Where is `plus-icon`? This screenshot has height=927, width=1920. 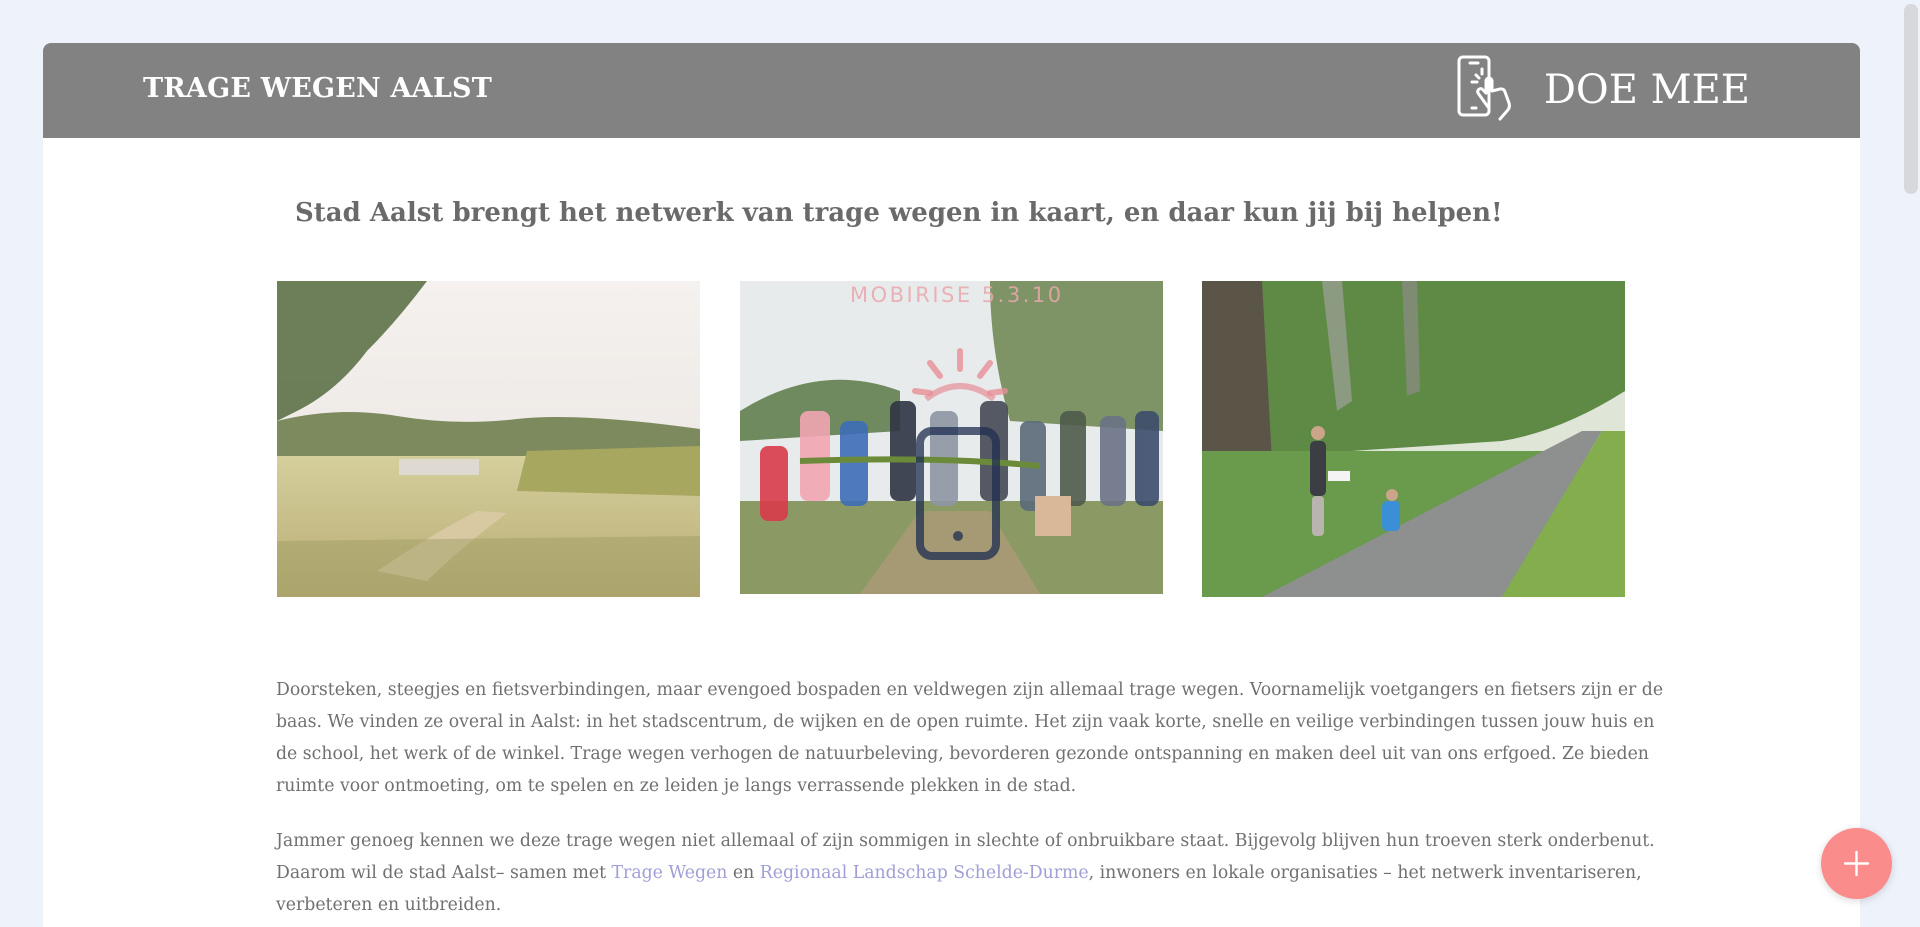
plus-icon is located at coordinates (1856, 863).